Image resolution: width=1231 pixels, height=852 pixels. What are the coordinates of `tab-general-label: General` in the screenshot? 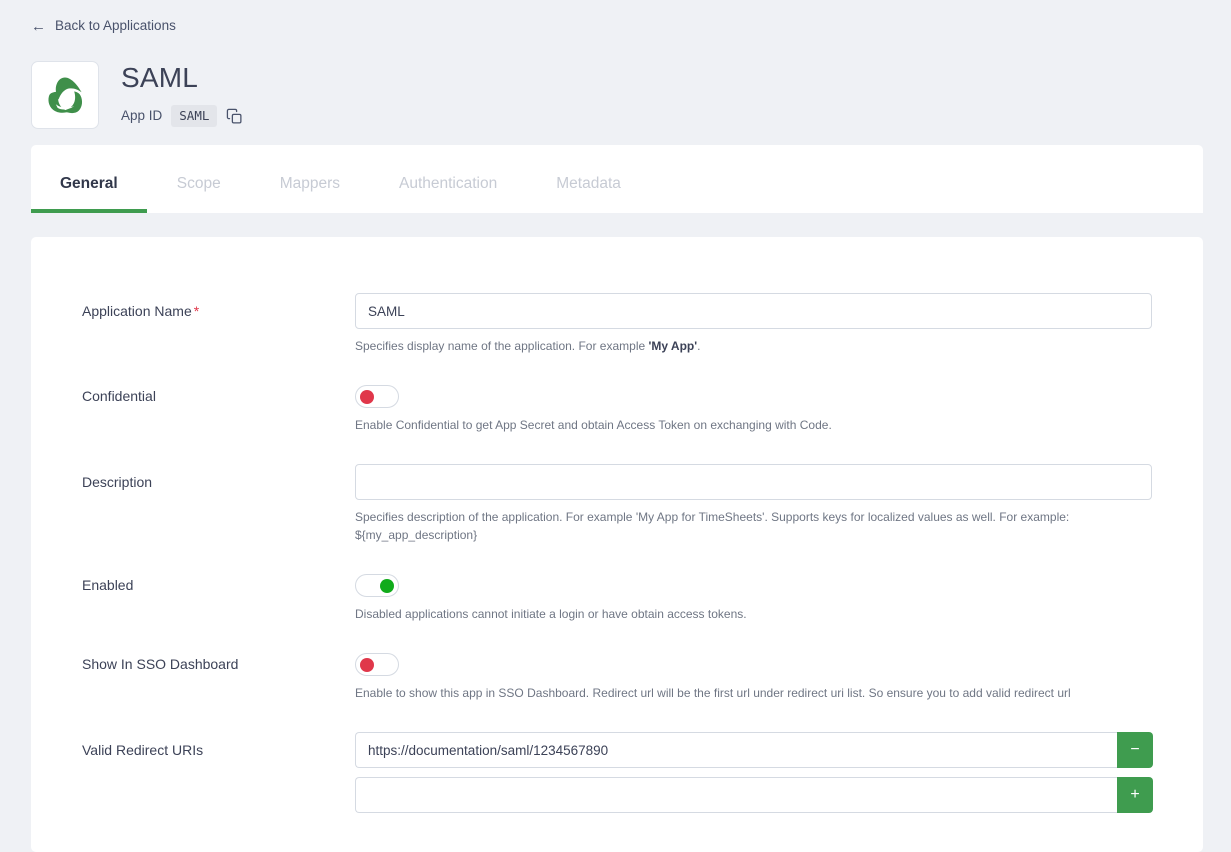 It's located at (89, 183).